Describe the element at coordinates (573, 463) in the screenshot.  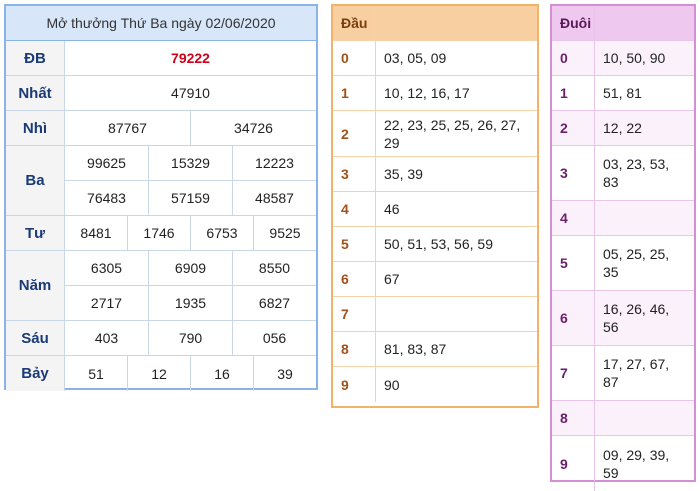
I see `duoi-digit: 9` at that location.